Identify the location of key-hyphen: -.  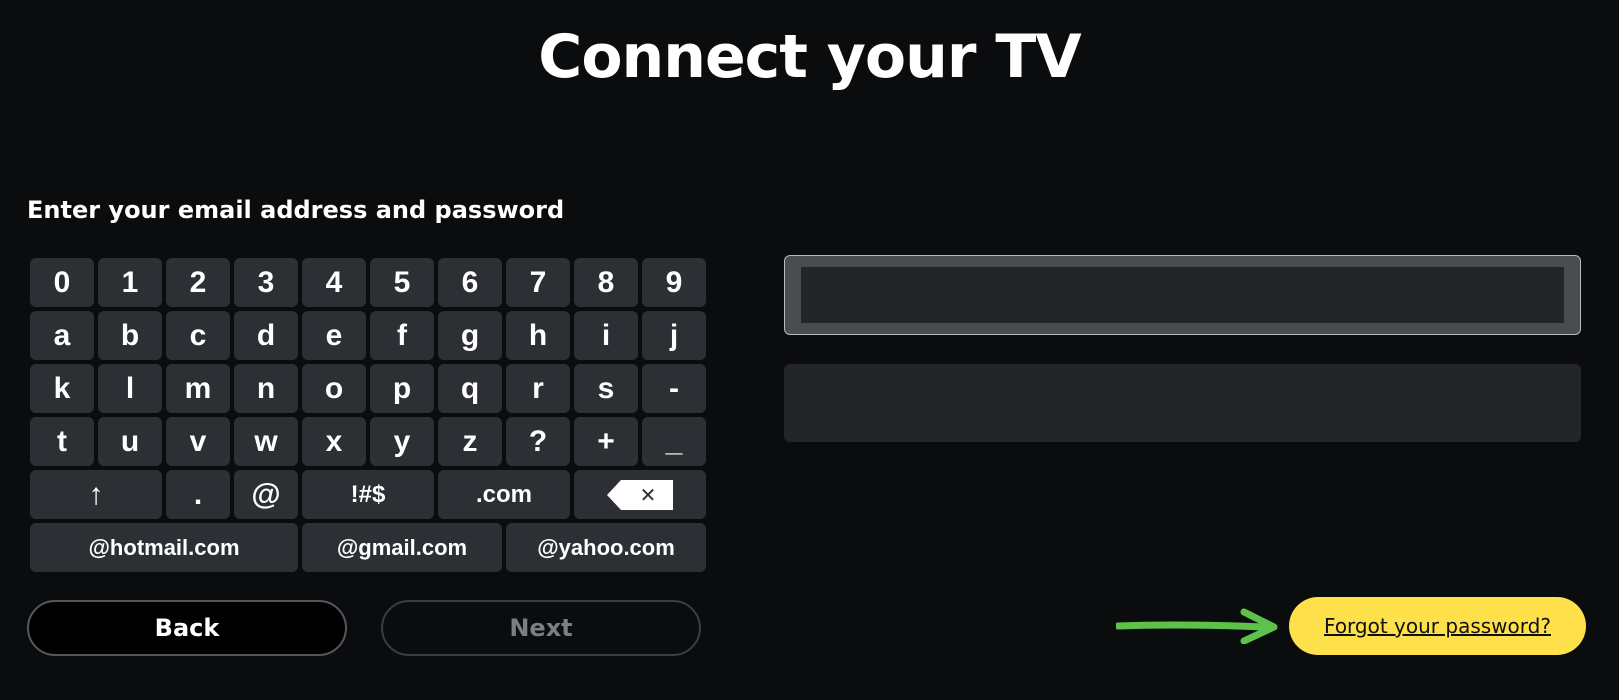
(674, 388).